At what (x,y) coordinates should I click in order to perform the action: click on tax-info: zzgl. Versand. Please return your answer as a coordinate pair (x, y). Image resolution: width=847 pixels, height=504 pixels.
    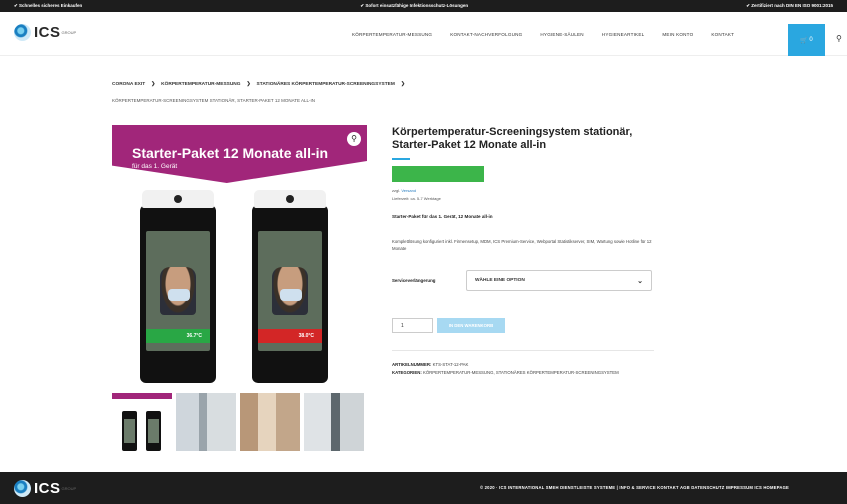
    Looking at the image, I should click on (404, 190).